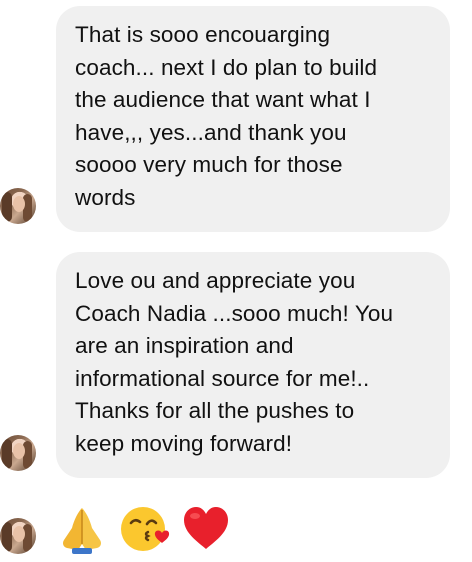  What do you see at coordinates (234, 313) in the screenshot?
I see `message-text-line: Coach Nadia ...sooo much! You` at bounding box center [234, 313].